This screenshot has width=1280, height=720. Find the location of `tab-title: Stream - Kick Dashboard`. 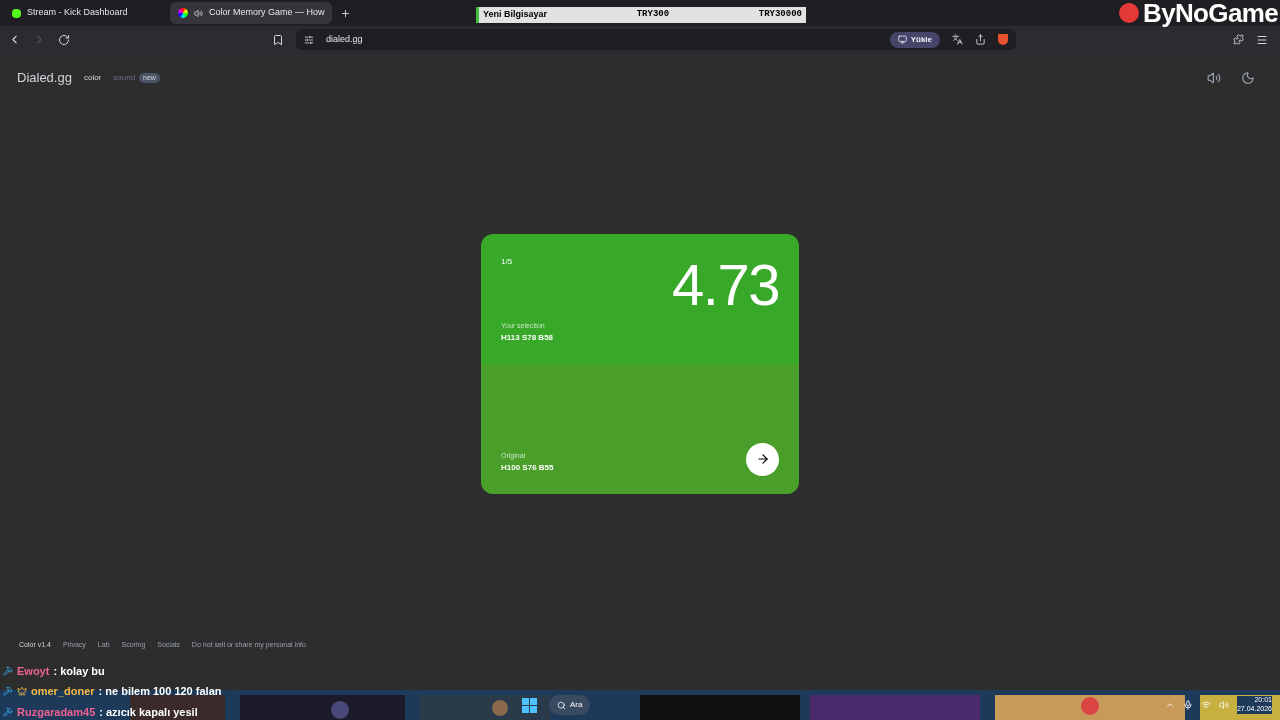

tab-title: Stream - Kick Dashboard is located at coordinates (78, 13).